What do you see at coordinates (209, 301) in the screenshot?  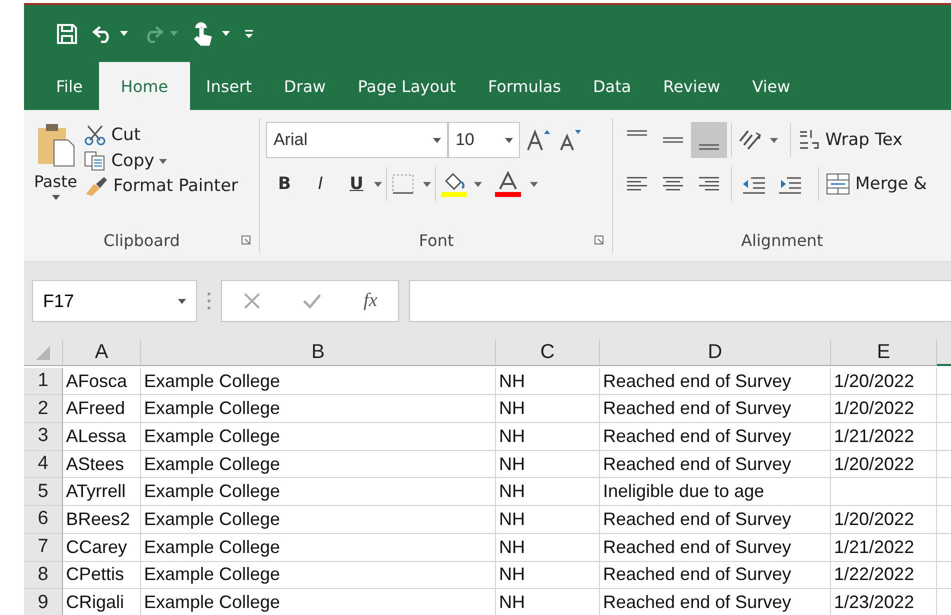 I see `grip-icon` at bounding box center [209, 301].